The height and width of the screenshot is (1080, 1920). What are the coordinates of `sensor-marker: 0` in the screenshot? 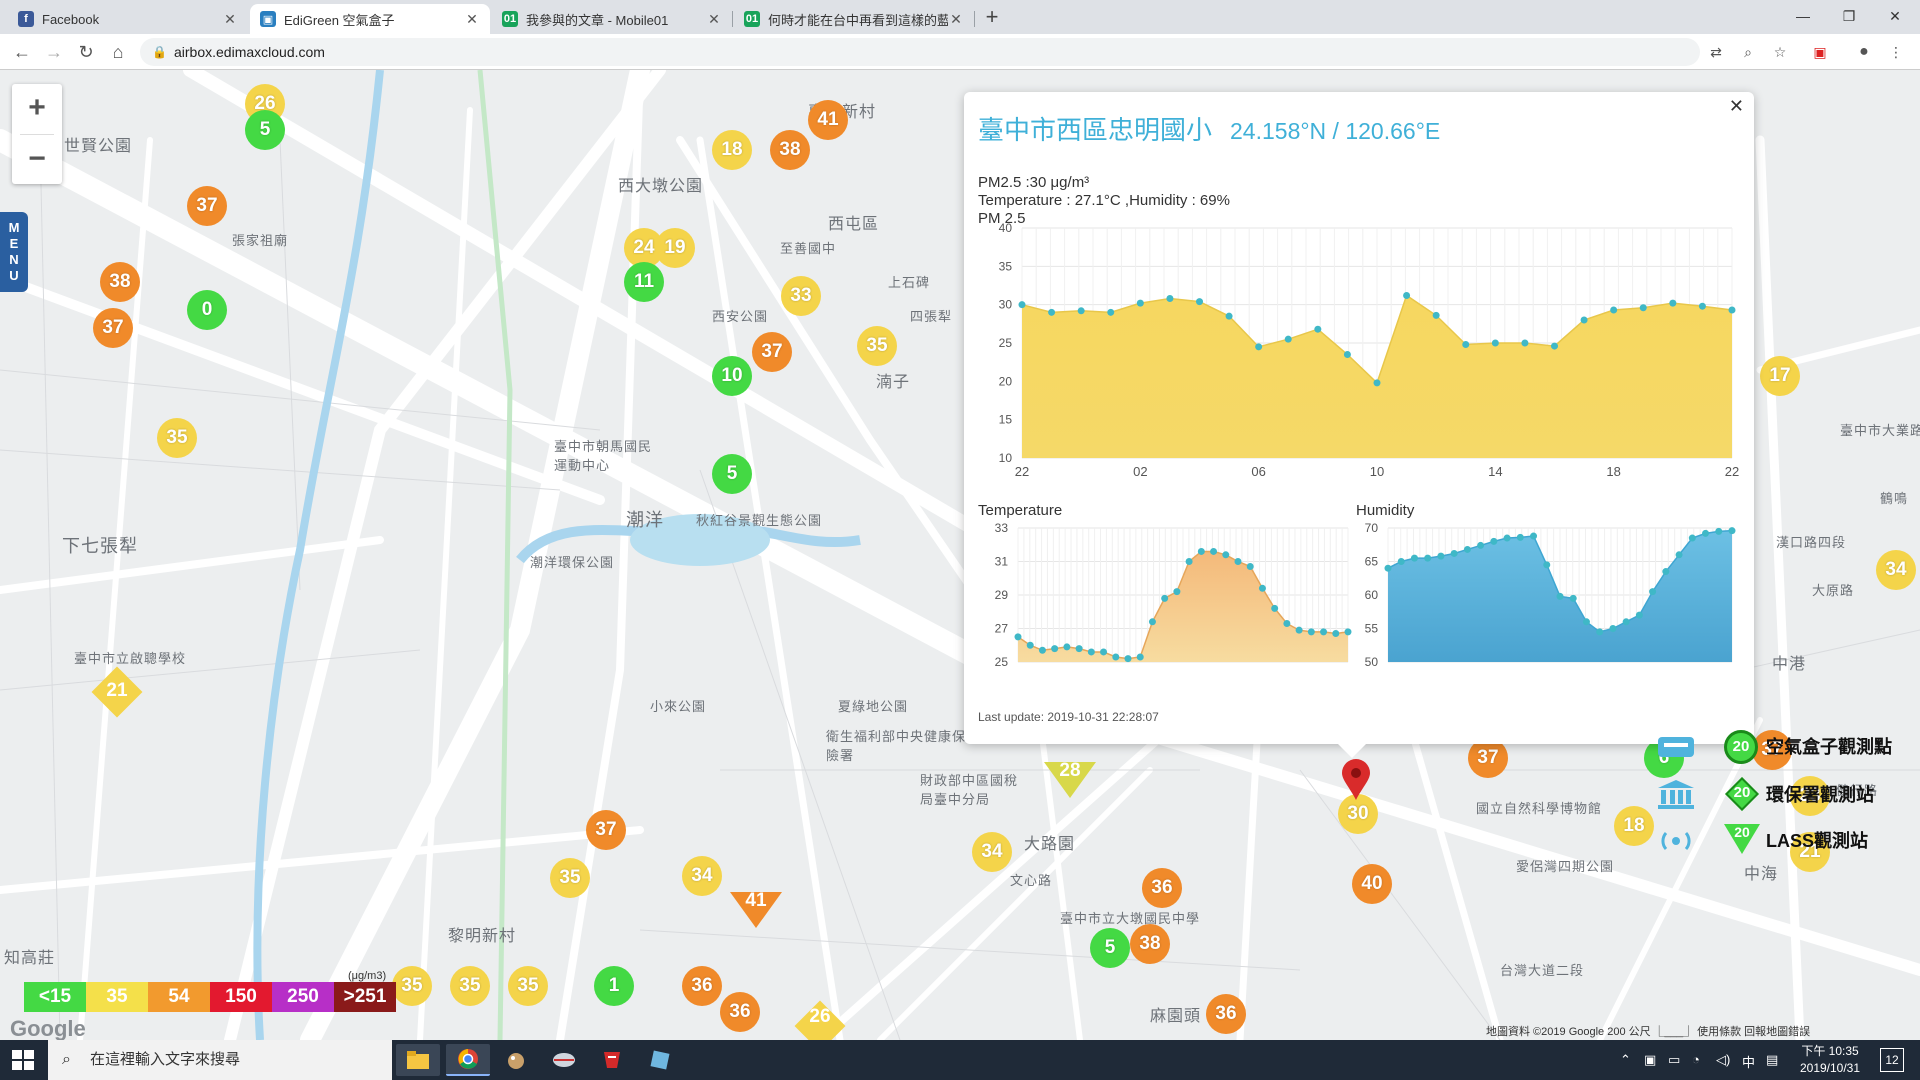 It's located at (207, 310).